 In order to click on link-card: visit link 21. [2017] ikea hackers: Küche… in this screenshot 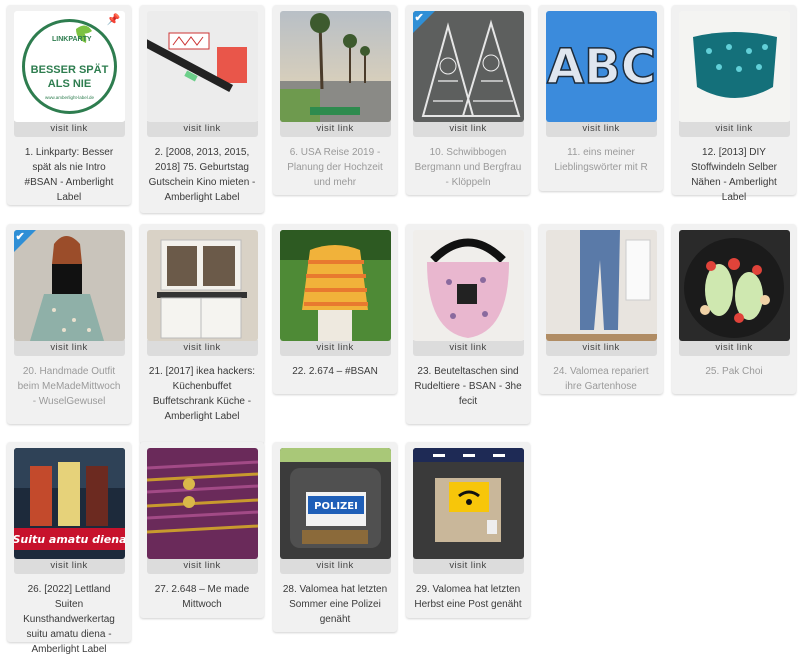, I will do `click(202, 334)`.